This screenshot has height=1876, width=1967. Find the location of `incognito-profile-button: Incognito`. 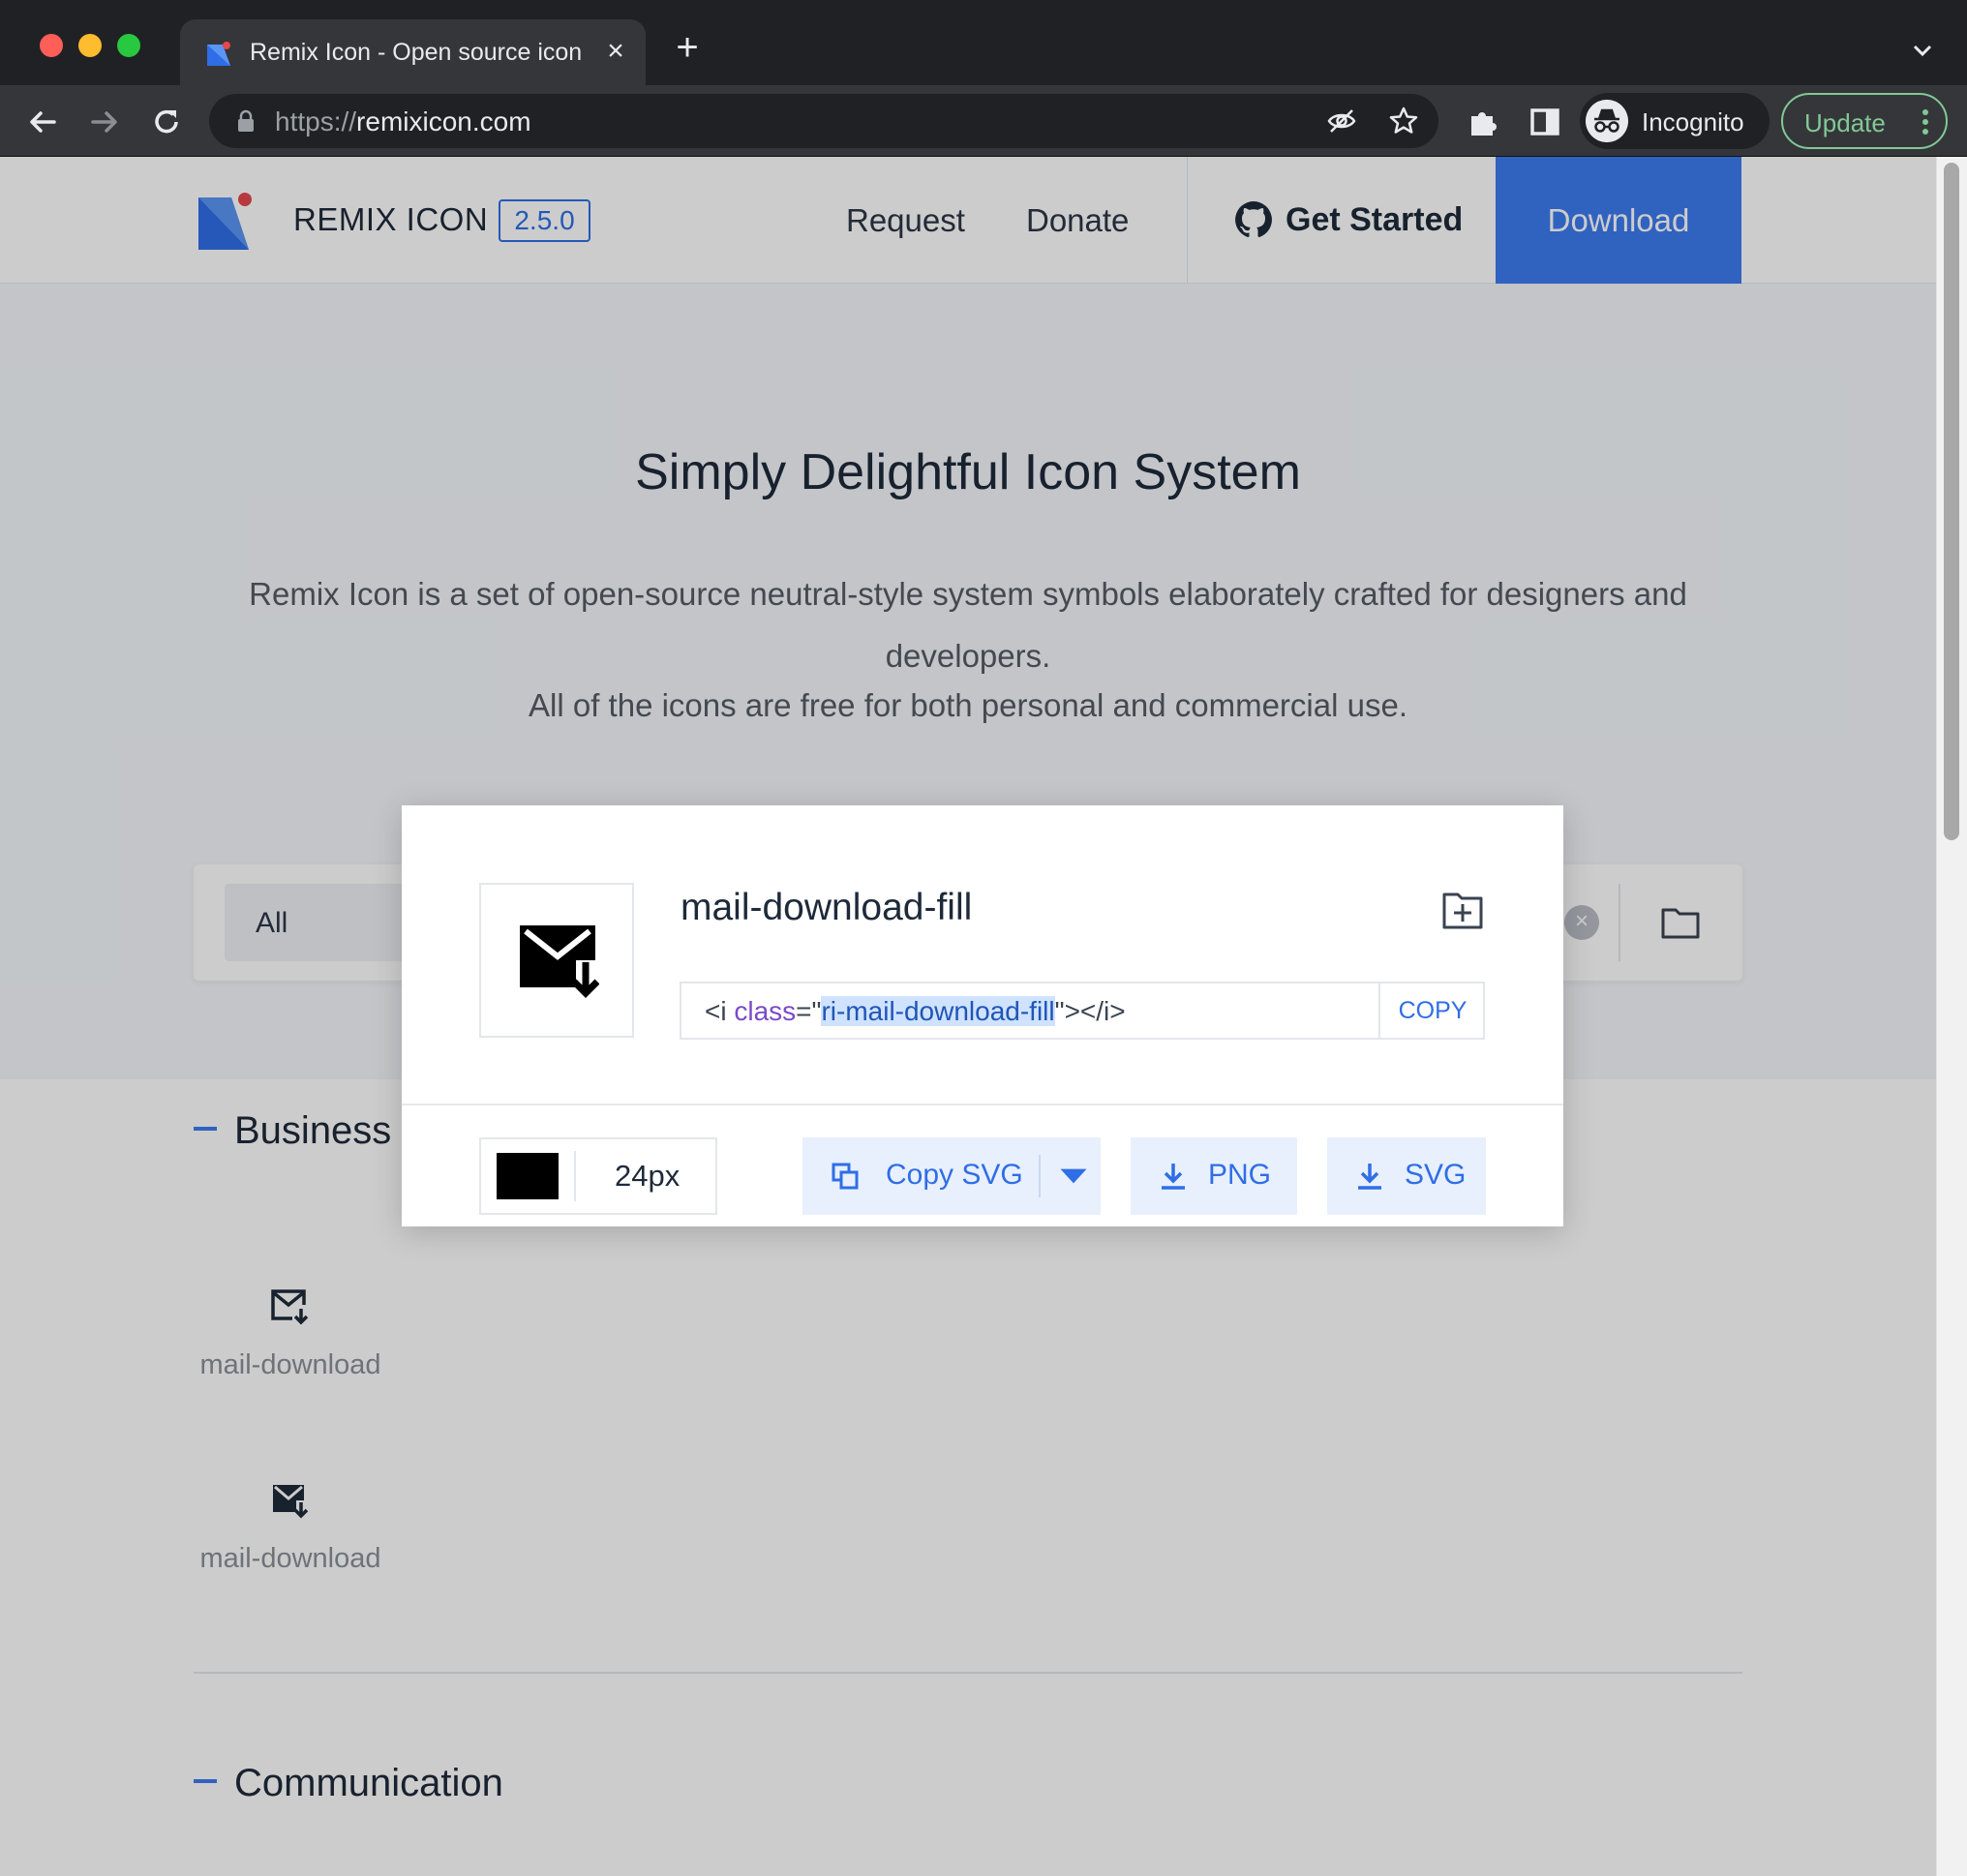

incognito-profile-button: Incognito is located at coordinates (1675, 121).